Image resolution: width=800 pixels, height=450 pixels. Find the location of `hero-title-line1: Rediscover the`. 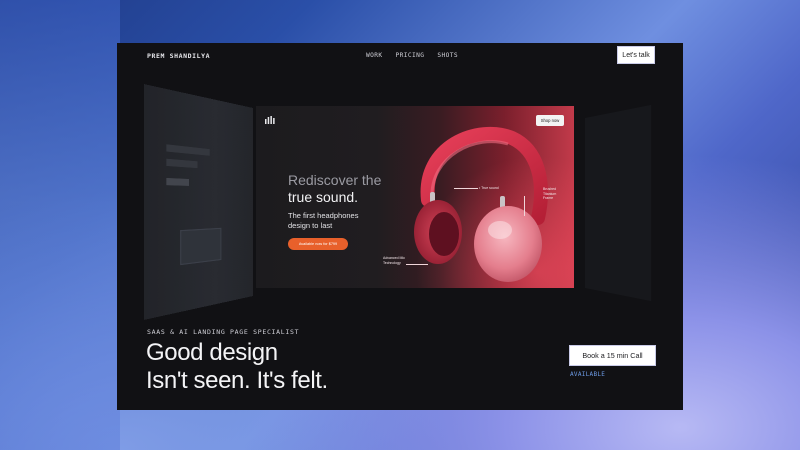

hero-title-line1: Rediscover the is located at coordinates (335, 180).